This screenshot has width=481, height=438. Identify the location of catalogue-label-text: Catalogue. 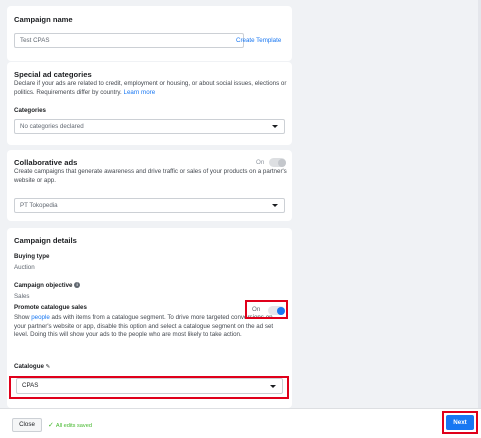
(29, 366).